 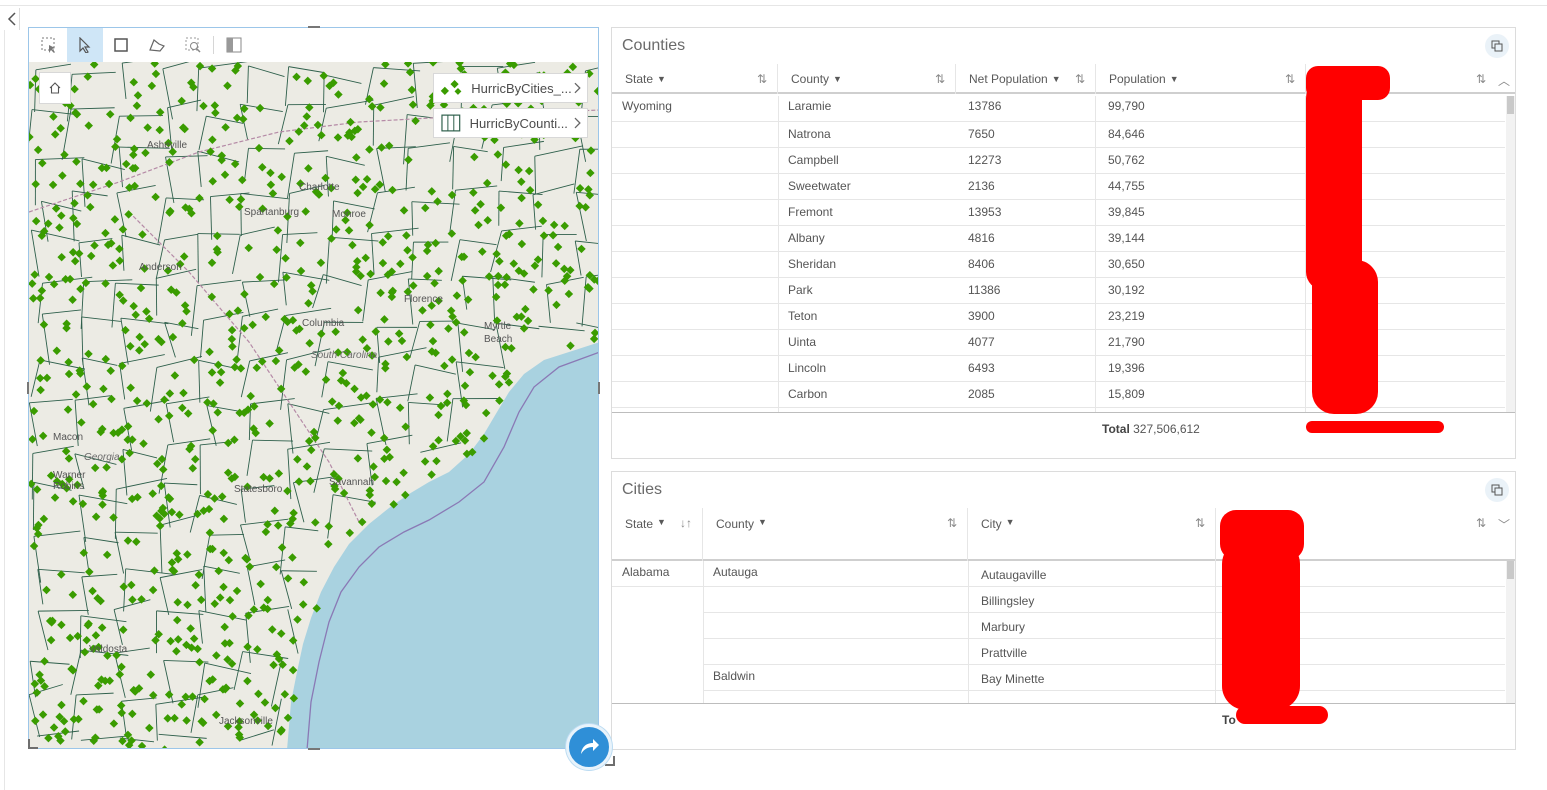 I want to click on cell-county: Uinta, so click(x=802, y=342).